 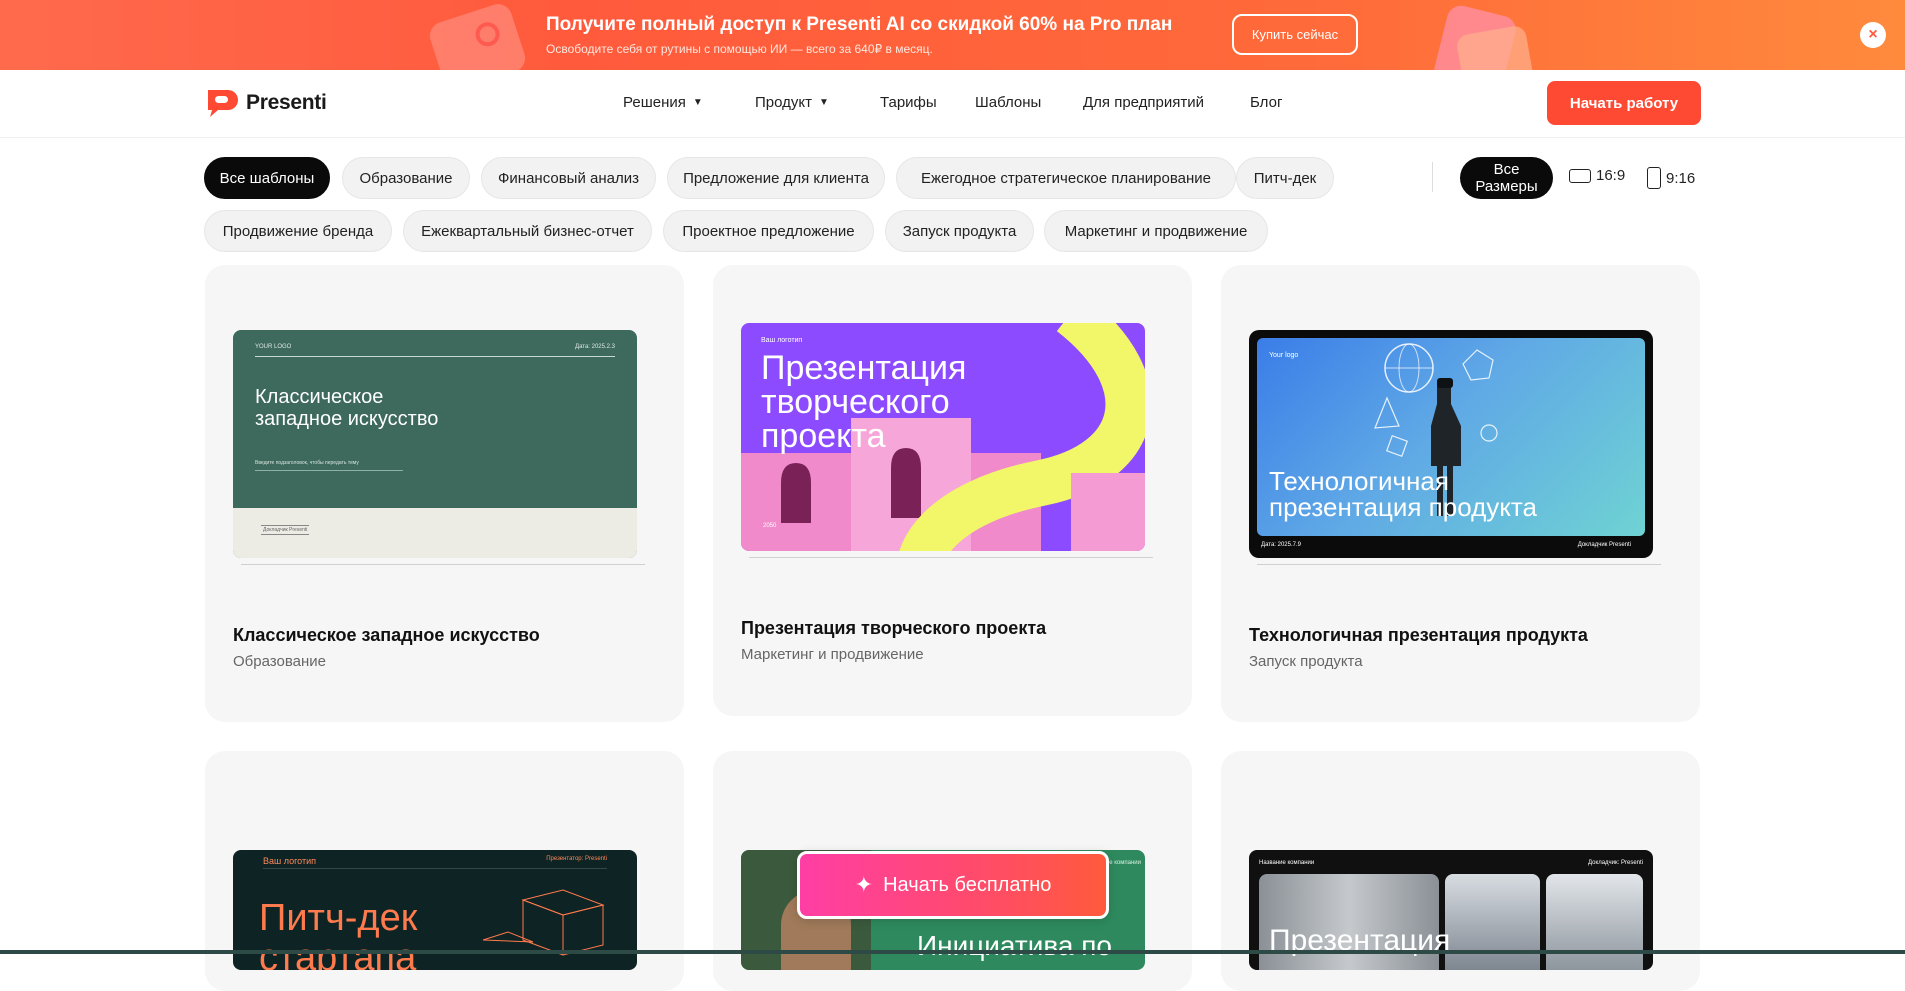 I want to click on thumb-heading-line: творческого, so click(x=855, y=402).